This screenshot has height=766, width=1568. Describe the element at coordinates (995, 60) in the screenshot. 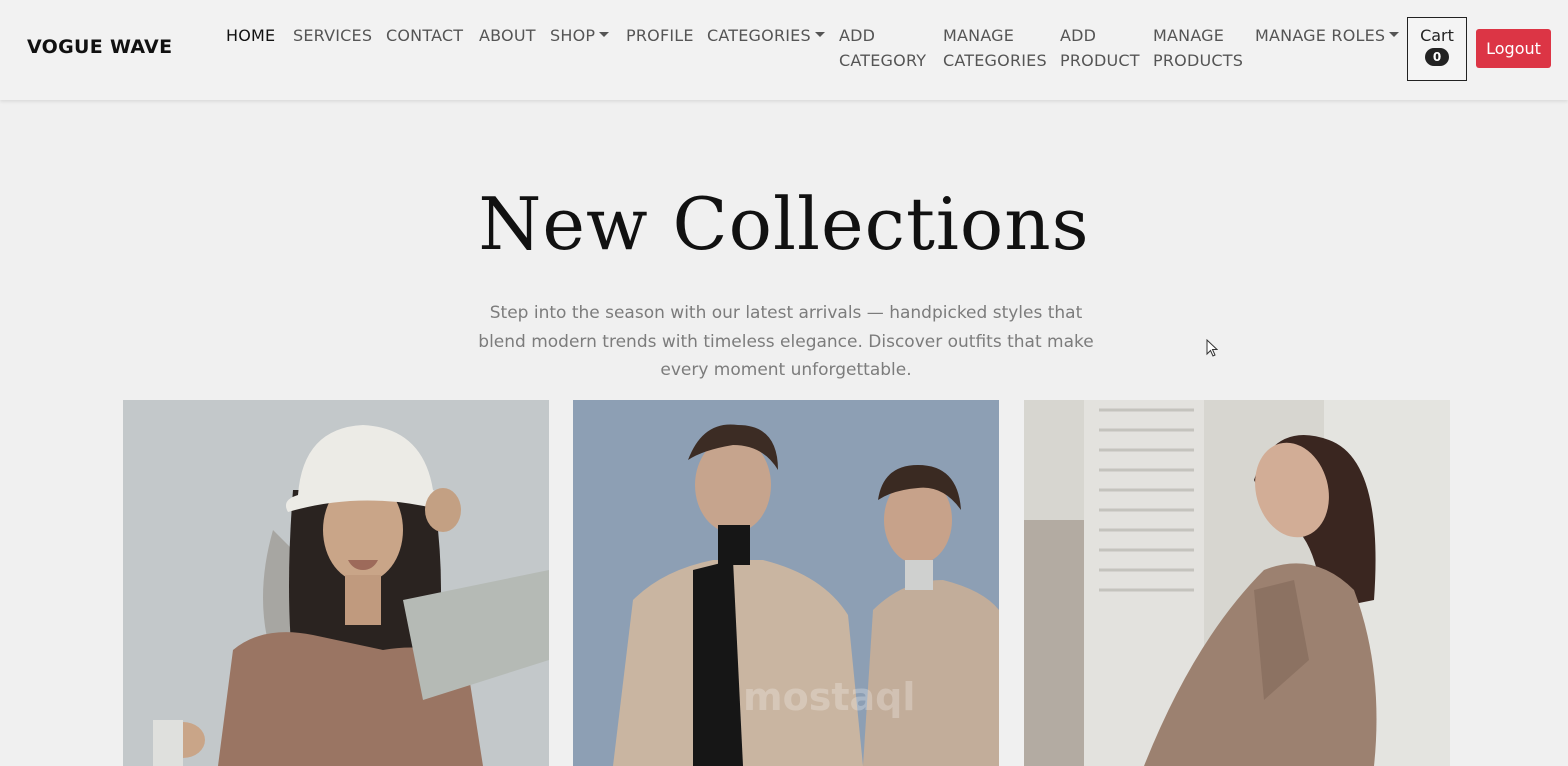

I see `nav-manage-categories-line2: CATEGORIES` at that location.